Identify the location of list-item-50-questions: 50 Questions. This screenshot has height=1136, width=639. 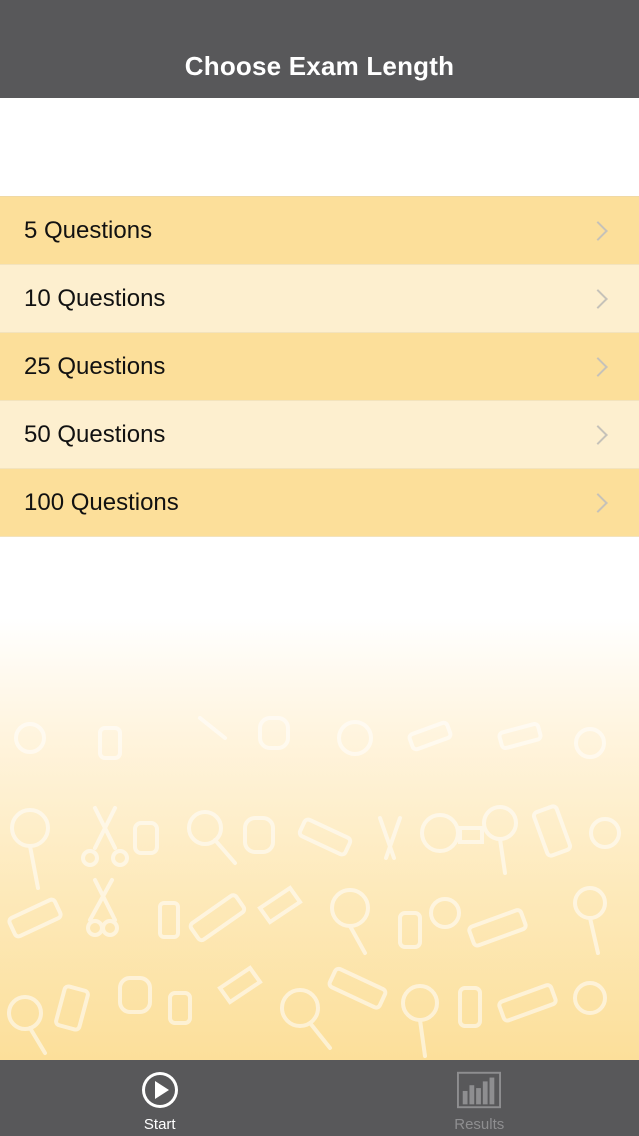
(319, 435).